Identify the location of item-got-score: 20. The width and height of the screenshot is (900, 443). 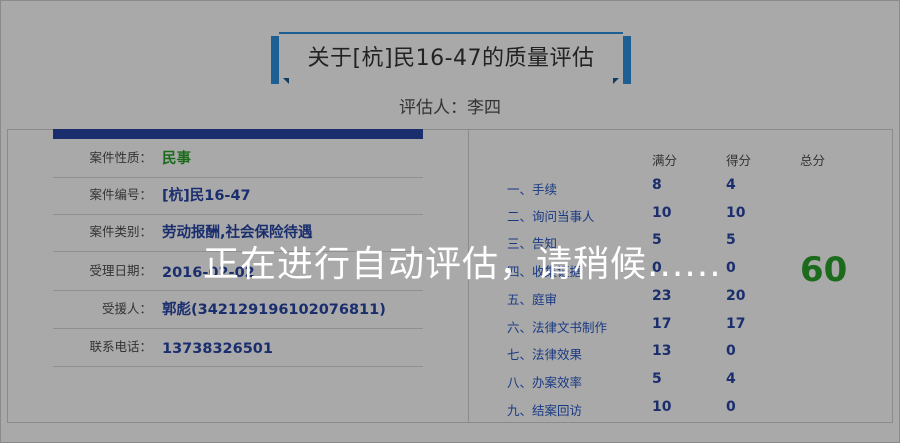
(736, 296).